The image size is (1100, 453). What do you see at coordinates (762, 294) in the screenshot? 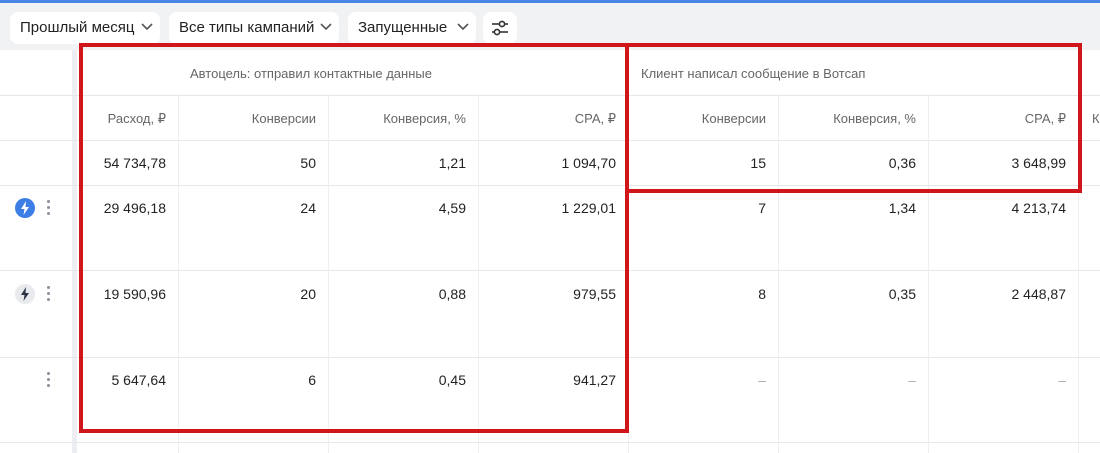
I see `row-conversions: 8` at bounding box center [762, 294].